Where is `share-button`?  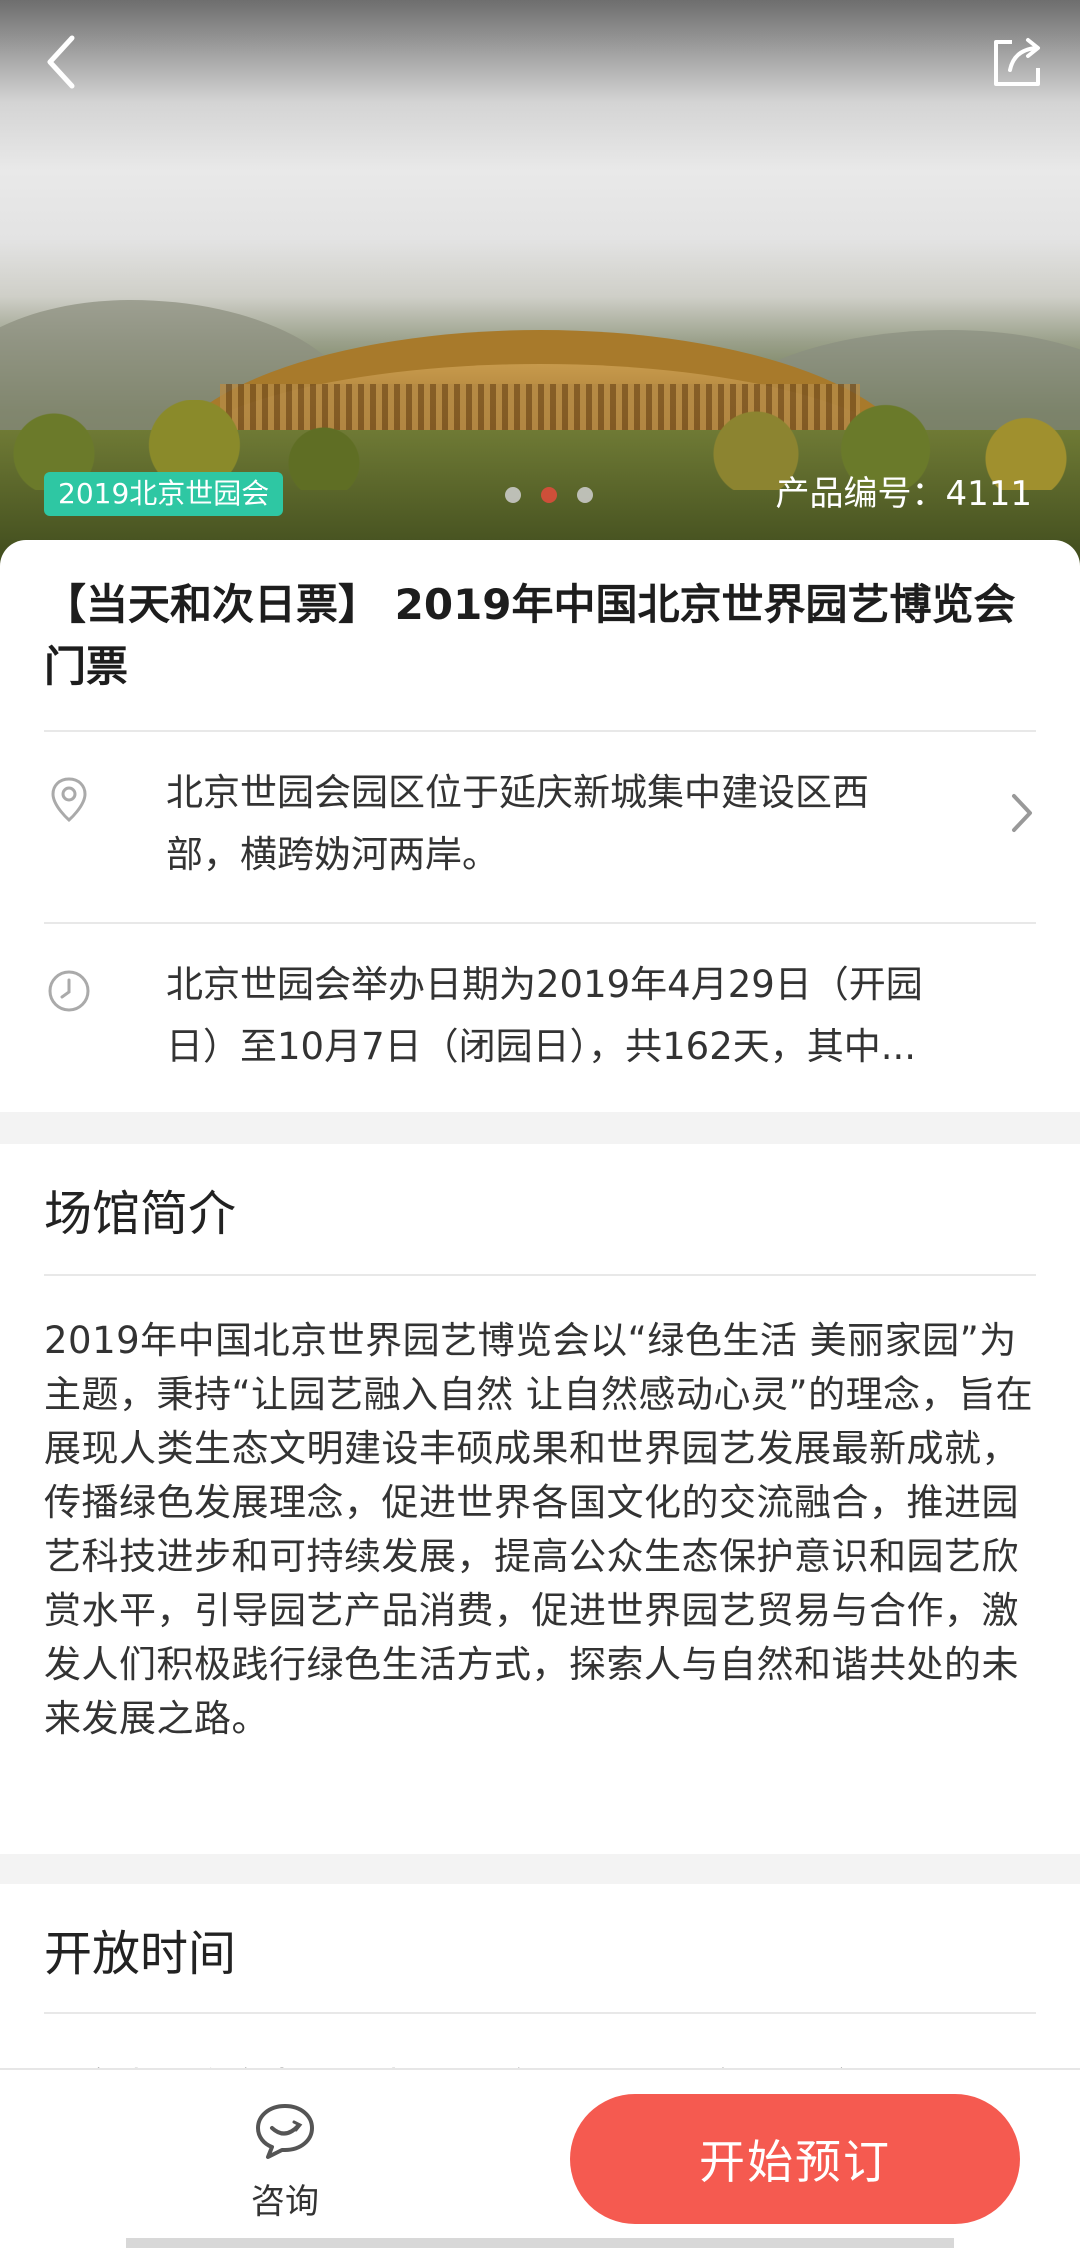 share-button is located at coordinates (1018, 62).